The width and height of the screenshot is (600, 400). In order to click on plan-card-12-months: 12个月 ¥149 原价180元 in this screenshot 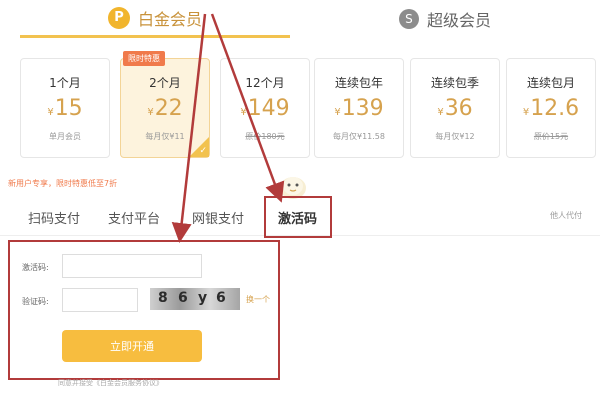, I will do `click(265, 108)`.